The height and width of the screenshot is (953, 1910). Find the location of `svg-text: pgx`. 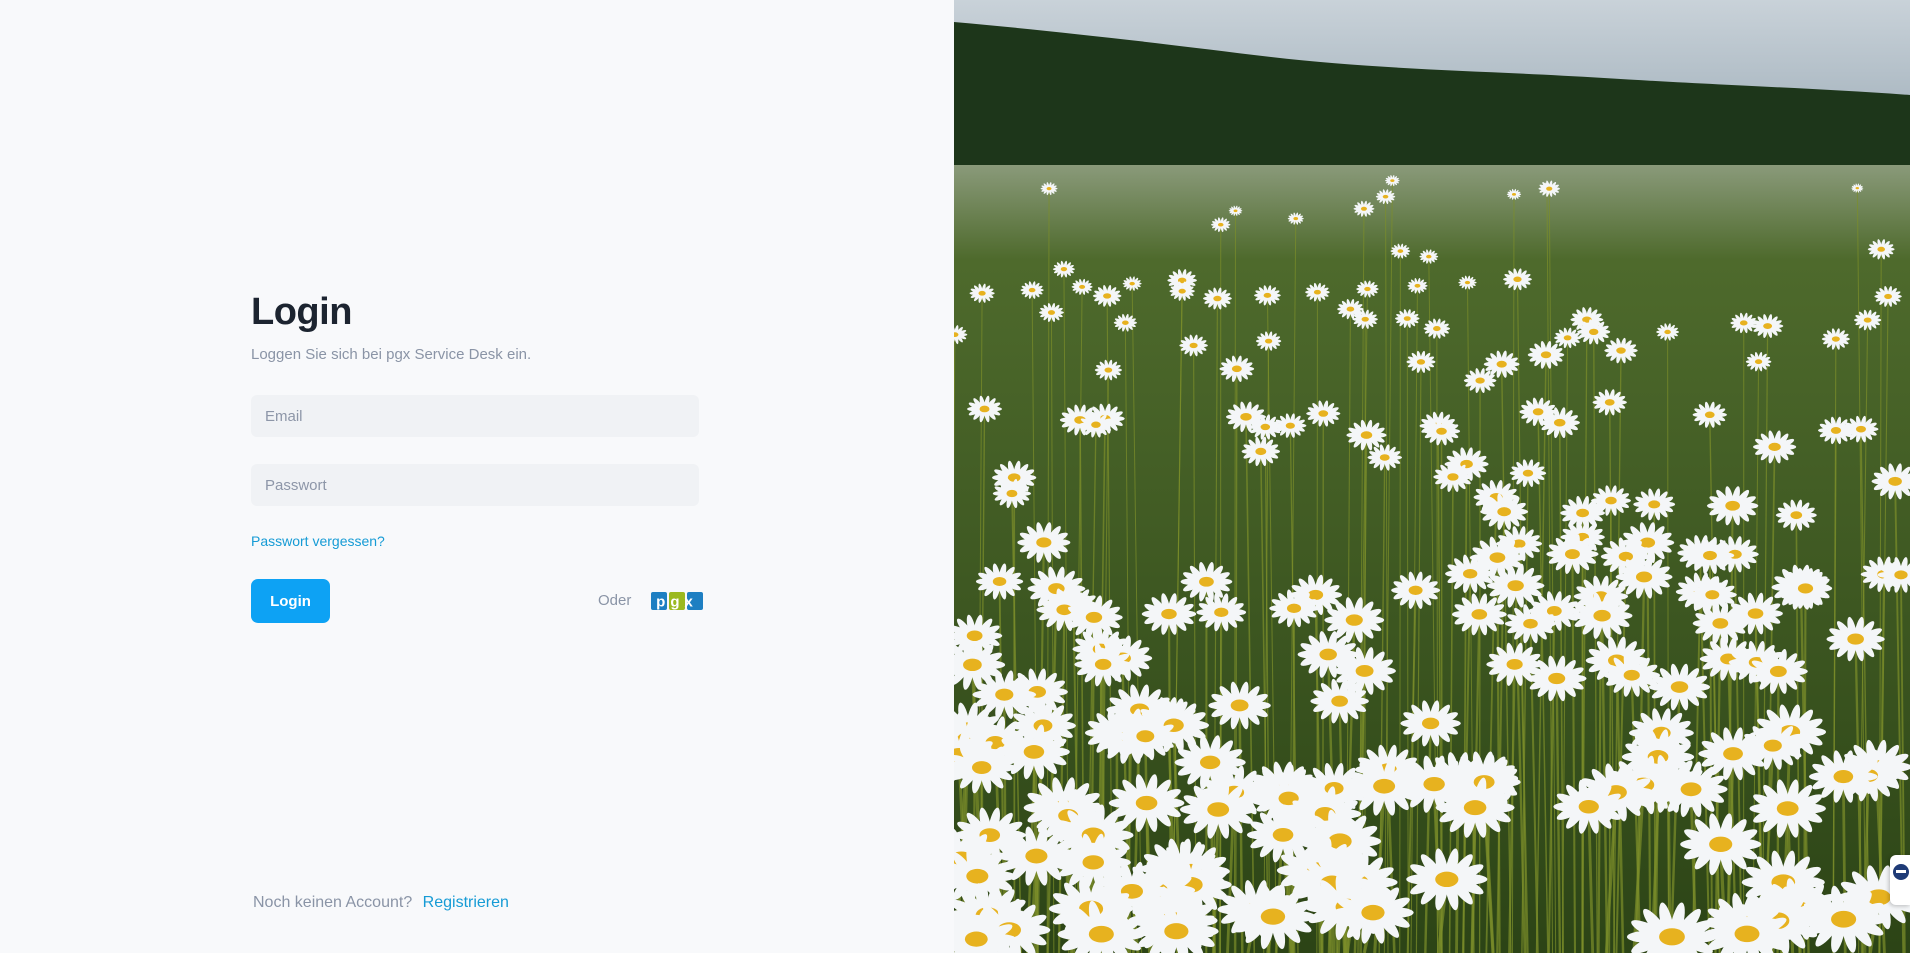

svg-text: pgx is located at coordinates (677, 602).